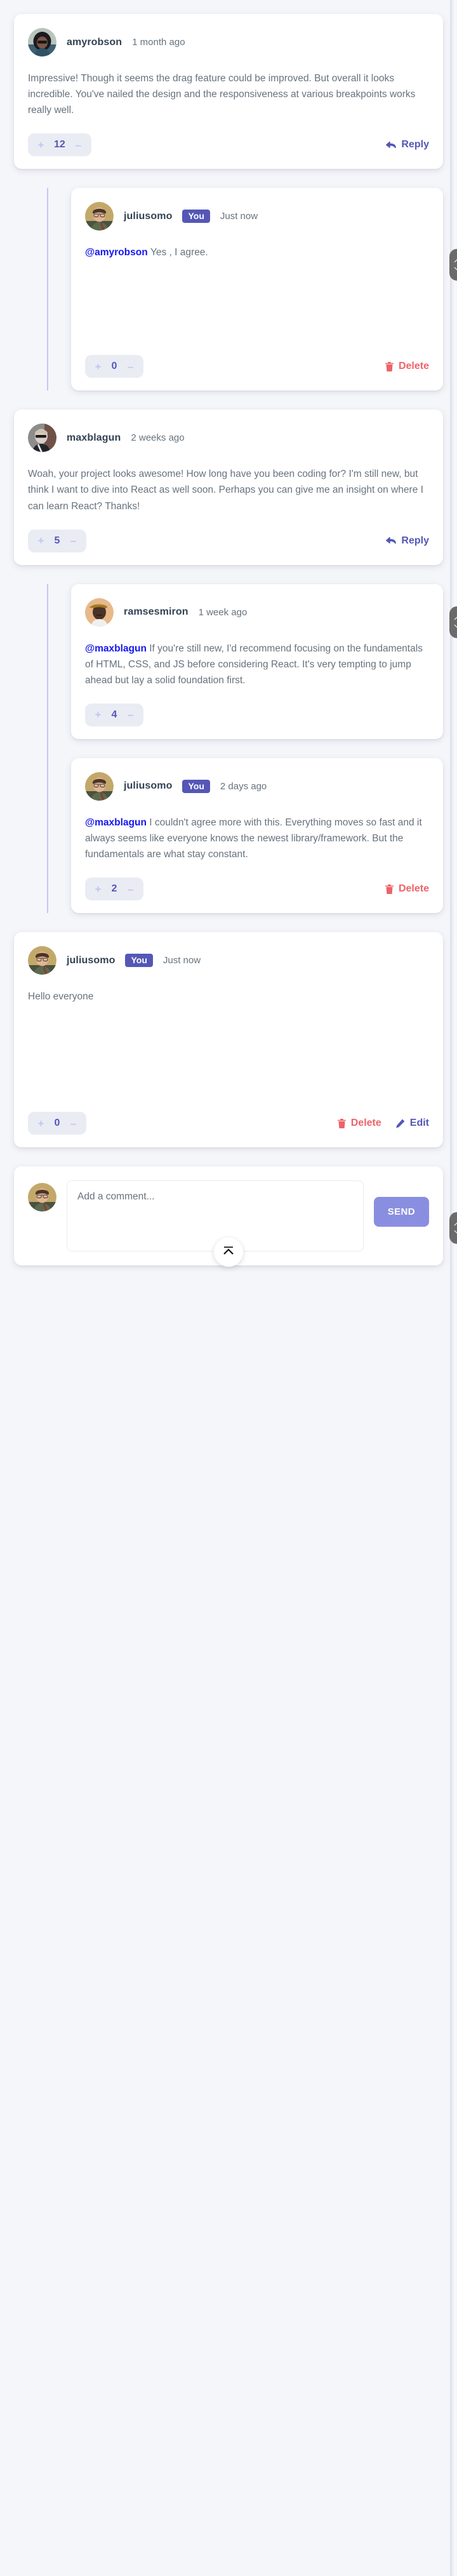  I want to click on comment-header: maxblagun 2 weeks ago, so click(228, 438).